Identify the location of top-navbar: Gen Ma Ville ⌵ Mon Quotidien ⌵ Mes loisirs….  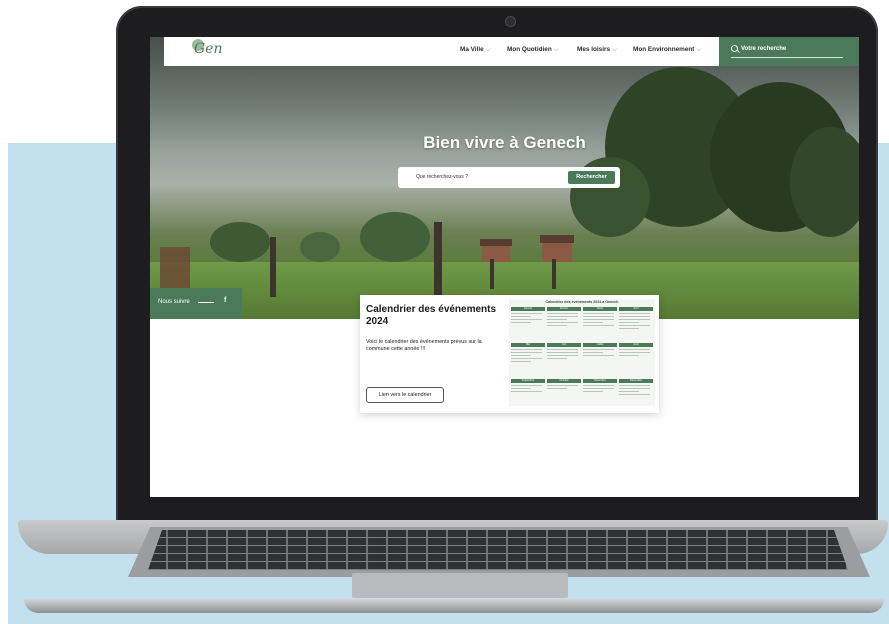
(441, 51).